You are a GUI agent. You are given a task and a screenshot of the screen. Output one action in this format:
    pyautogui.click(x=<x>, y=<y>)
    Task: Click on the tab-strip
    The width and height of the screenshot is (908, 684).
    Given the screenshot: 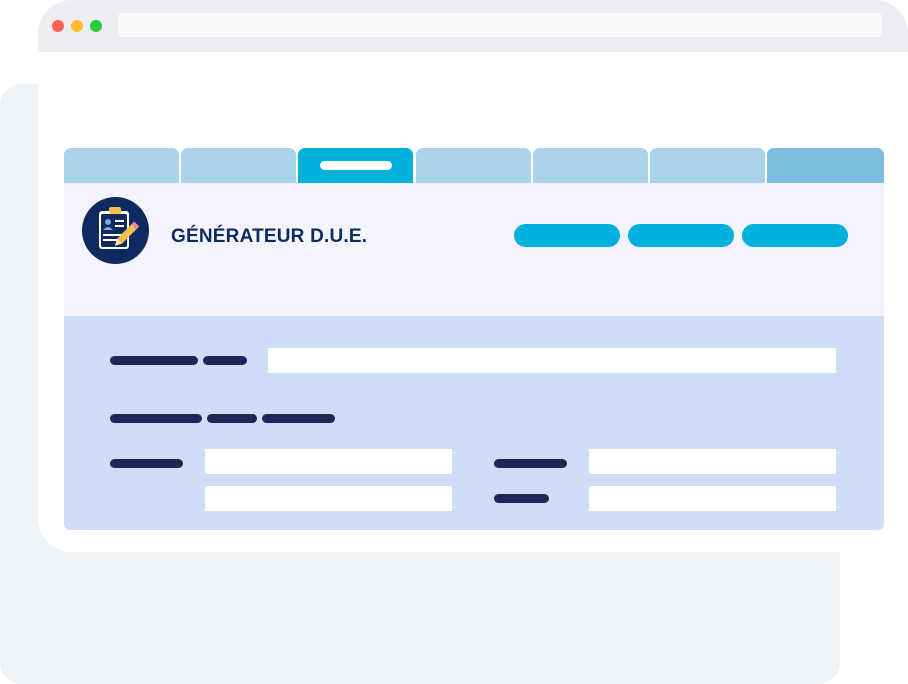 What is the action you would take?
    pyautogui.click(x=474, y=165)
    